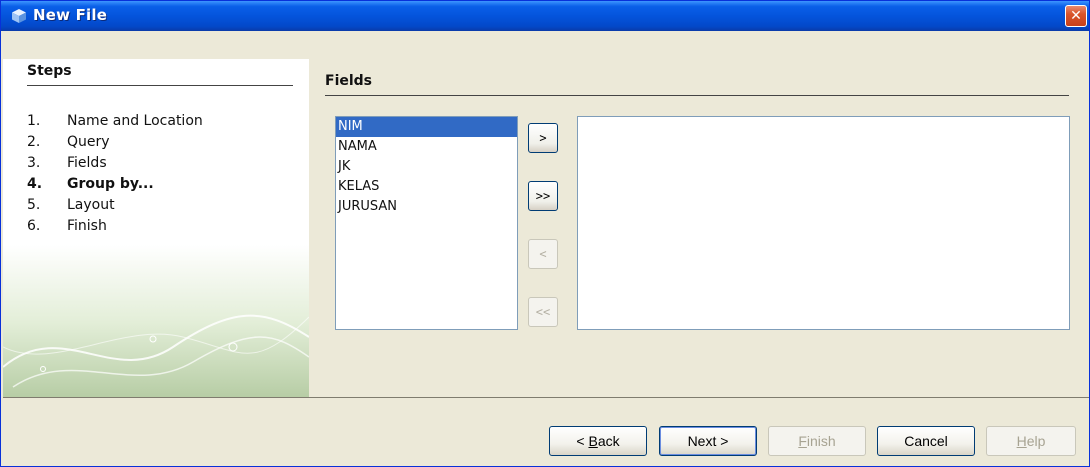 The image size is (1090, 467). Describe the element at coordinates (349, 81) in the screenshot. I see `fields-heading: Fields` at that location.